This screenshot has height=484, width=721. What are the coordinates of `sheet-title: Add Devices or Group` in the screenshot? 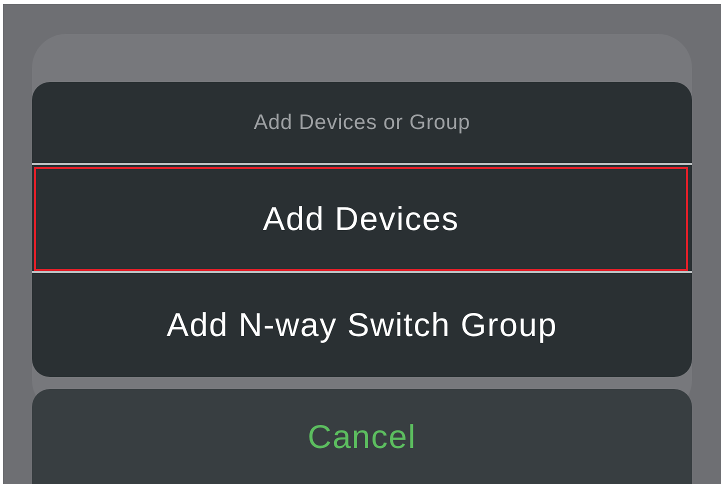 It's located at (362, 123).